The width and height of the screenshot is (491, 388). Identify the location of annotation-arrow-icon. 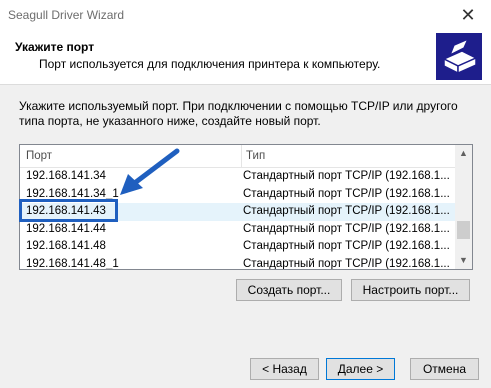
(150, 171).